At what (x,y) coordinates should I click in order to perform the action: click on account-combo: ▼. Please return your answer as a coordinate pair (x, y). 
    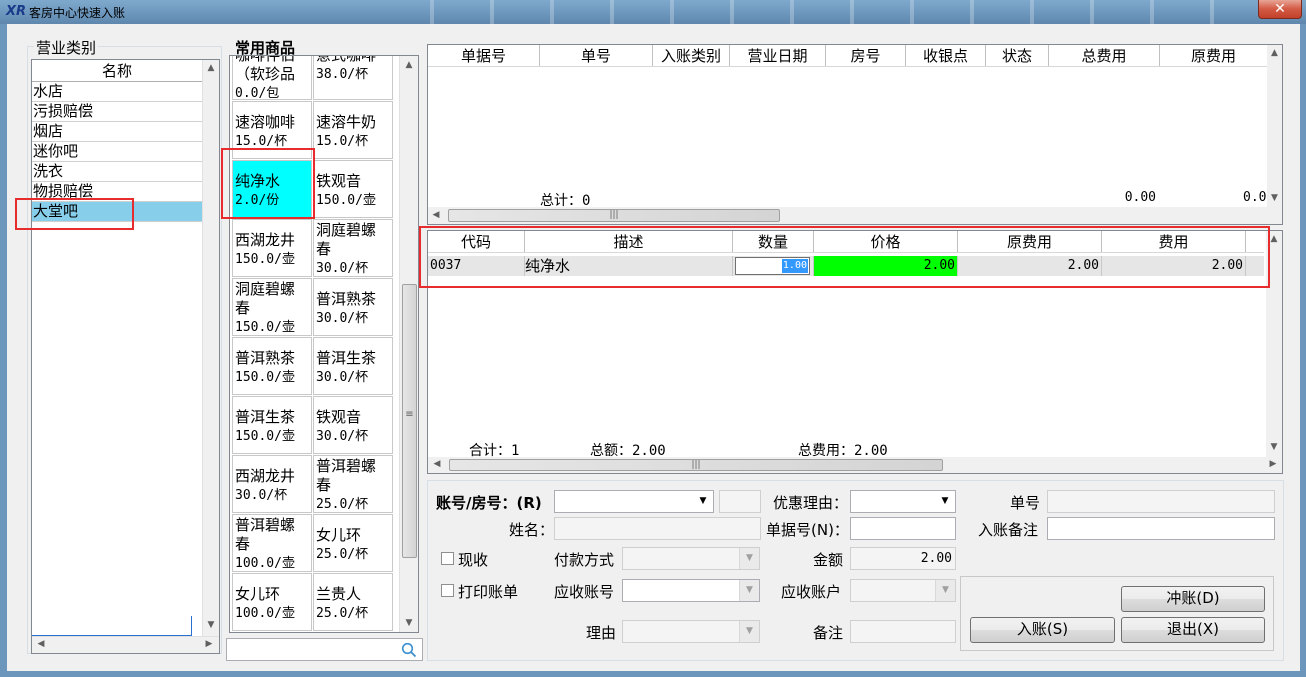
    Looking at the image, I should click on (634, 501).